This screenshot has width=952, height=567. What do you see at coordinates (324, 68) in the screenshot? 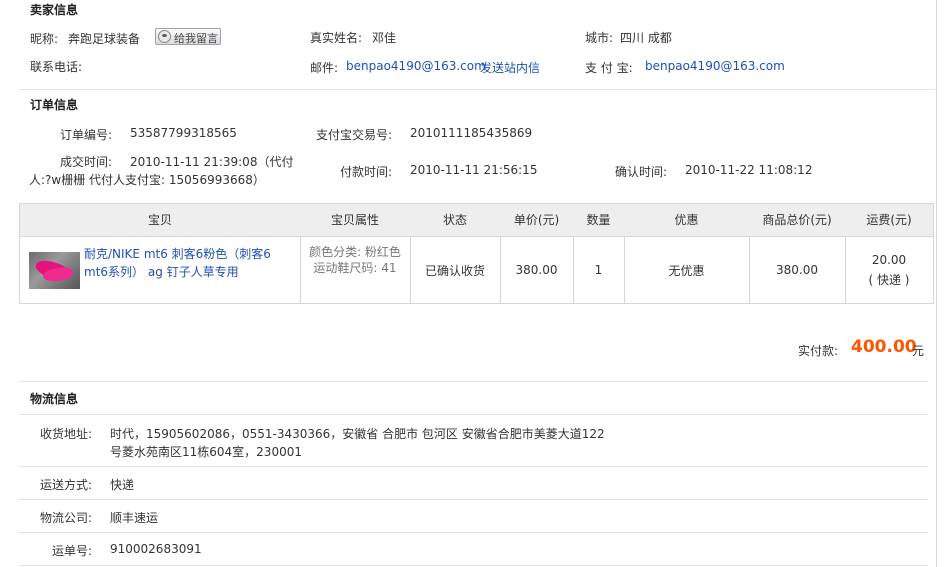
I see `email-label: 邮件:` at bounding box center [324, 68].